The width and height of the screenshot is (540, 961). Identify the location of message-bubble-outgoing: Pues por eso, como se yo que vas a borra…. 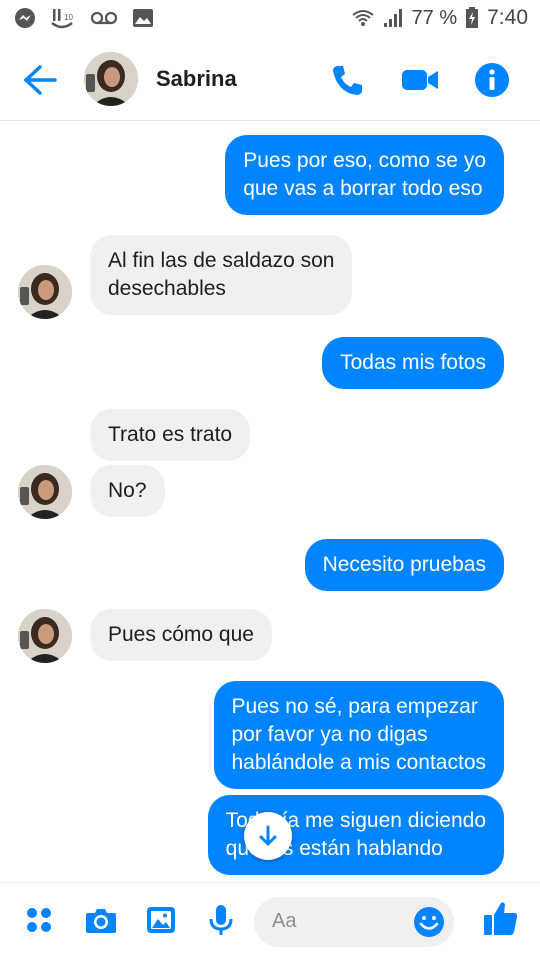
(364, 175).